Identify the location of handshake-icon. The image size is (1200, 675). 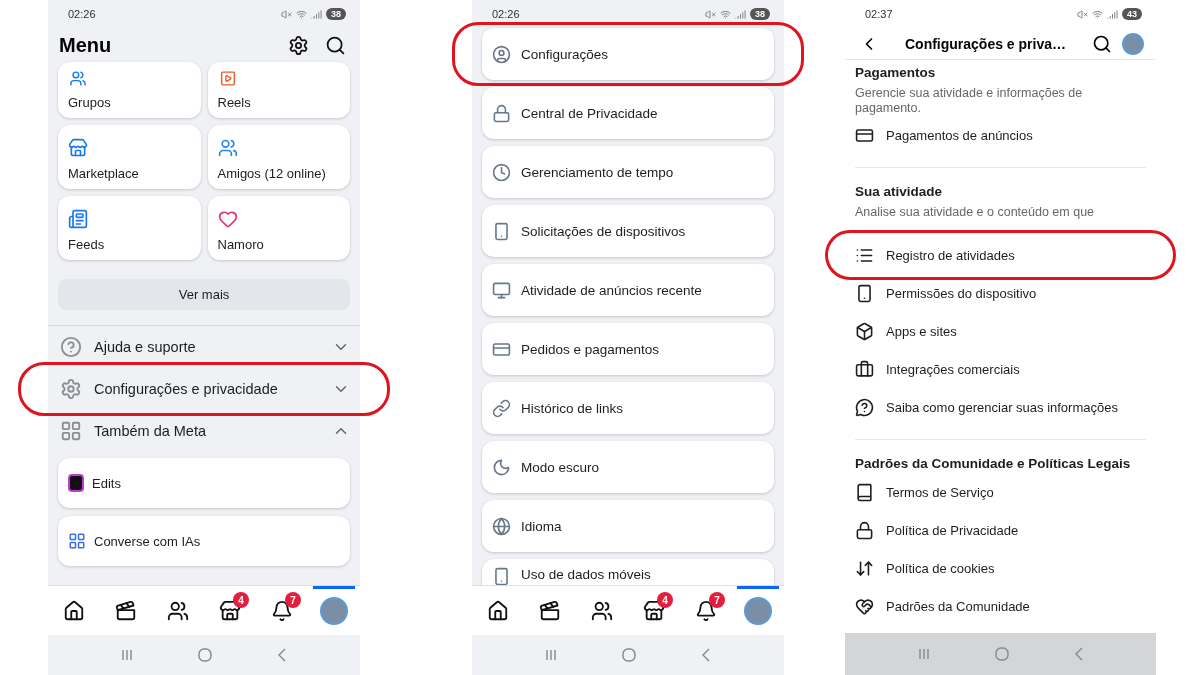
(864, 606).